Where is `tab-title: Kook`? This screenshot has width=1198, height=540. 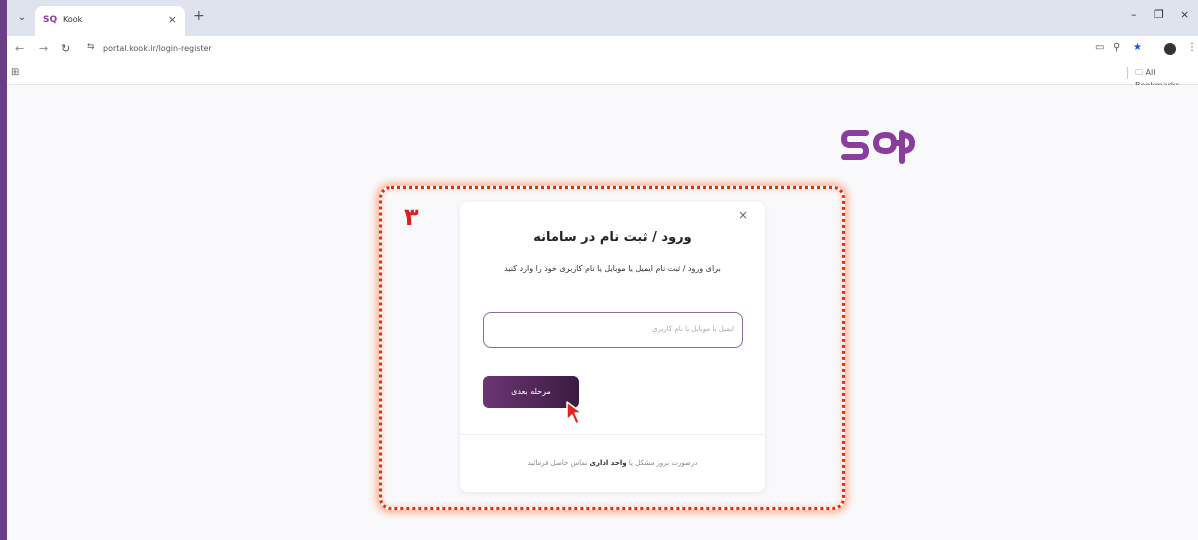
tab-title: Kook is located at coordinates (73, 19).